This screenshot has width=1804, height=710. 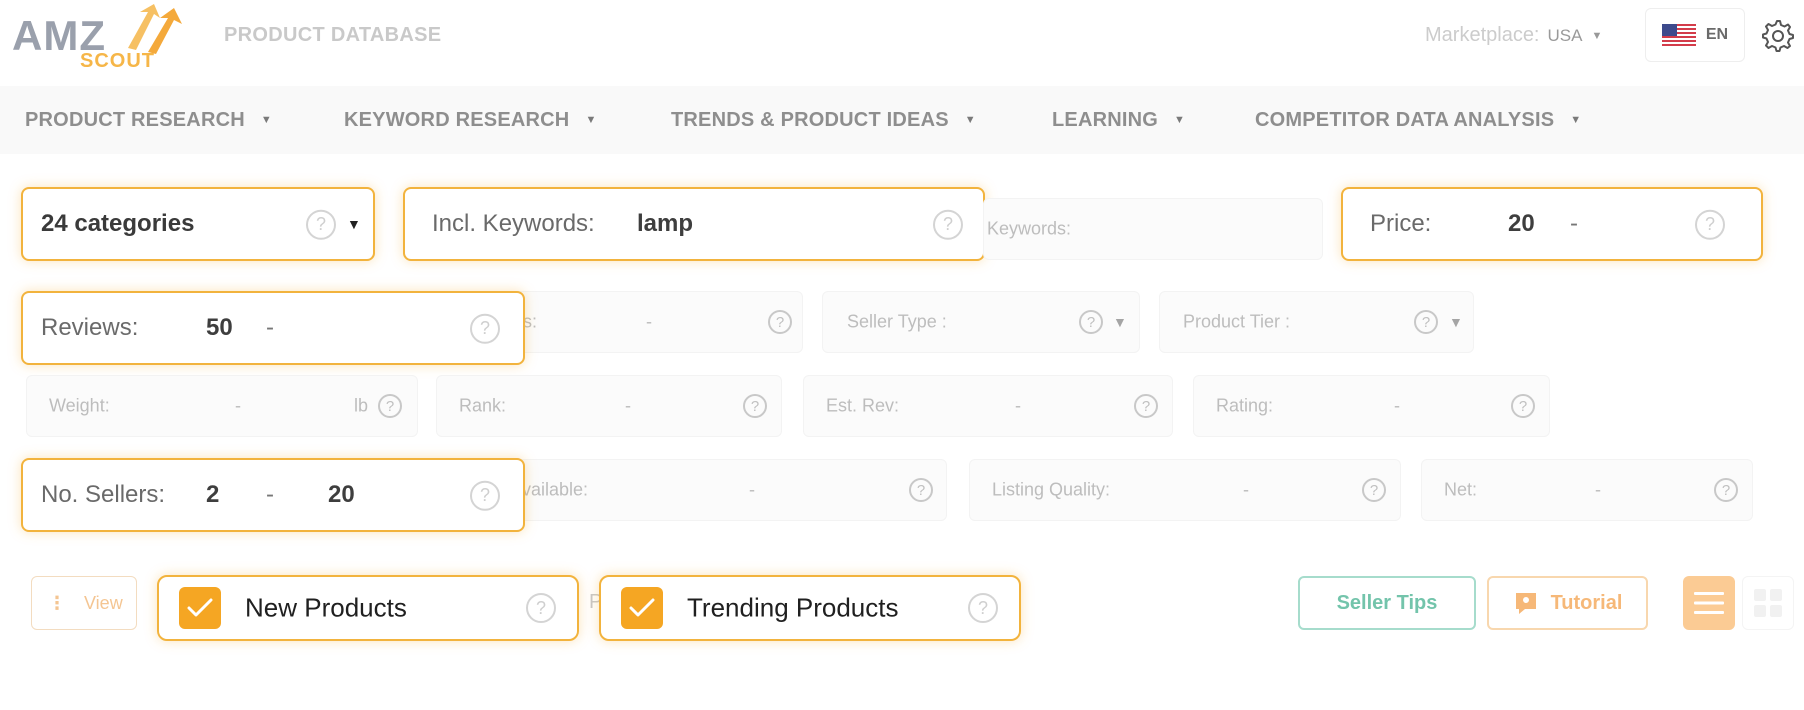 I want to click on nav-competitor-data-analysis: COMPETITOR DATA ANALYSIS ▼, so click(x=1418, y=120).